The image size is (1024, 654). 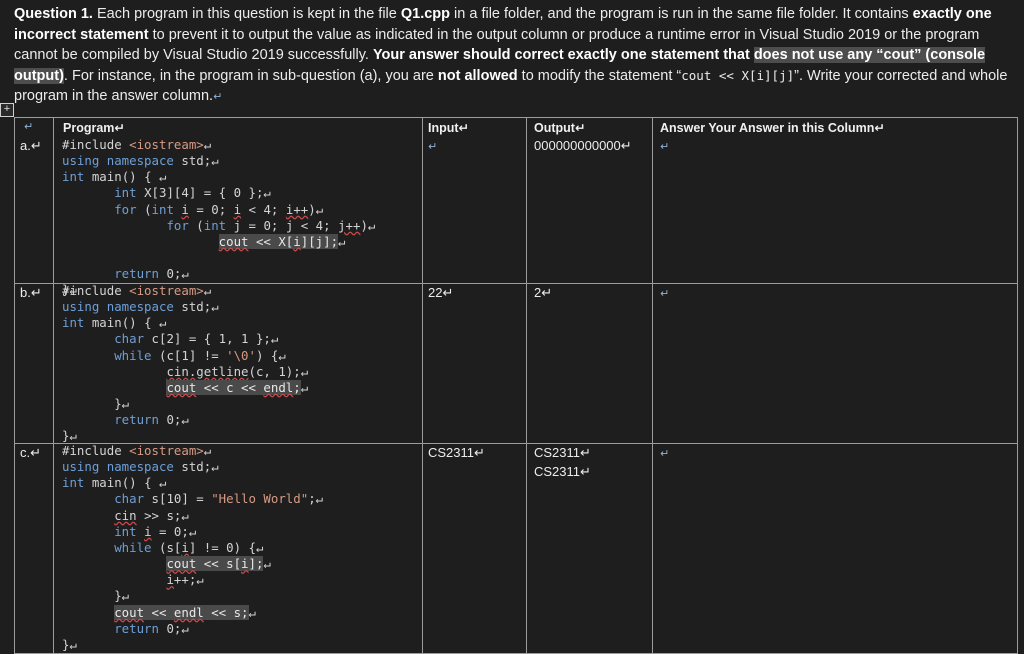 What do you see at coordinates (772, 128) in the screenshot?
I see `header-answer: Answer Your Answer in this Column↵` at bounding box center [772, 128].